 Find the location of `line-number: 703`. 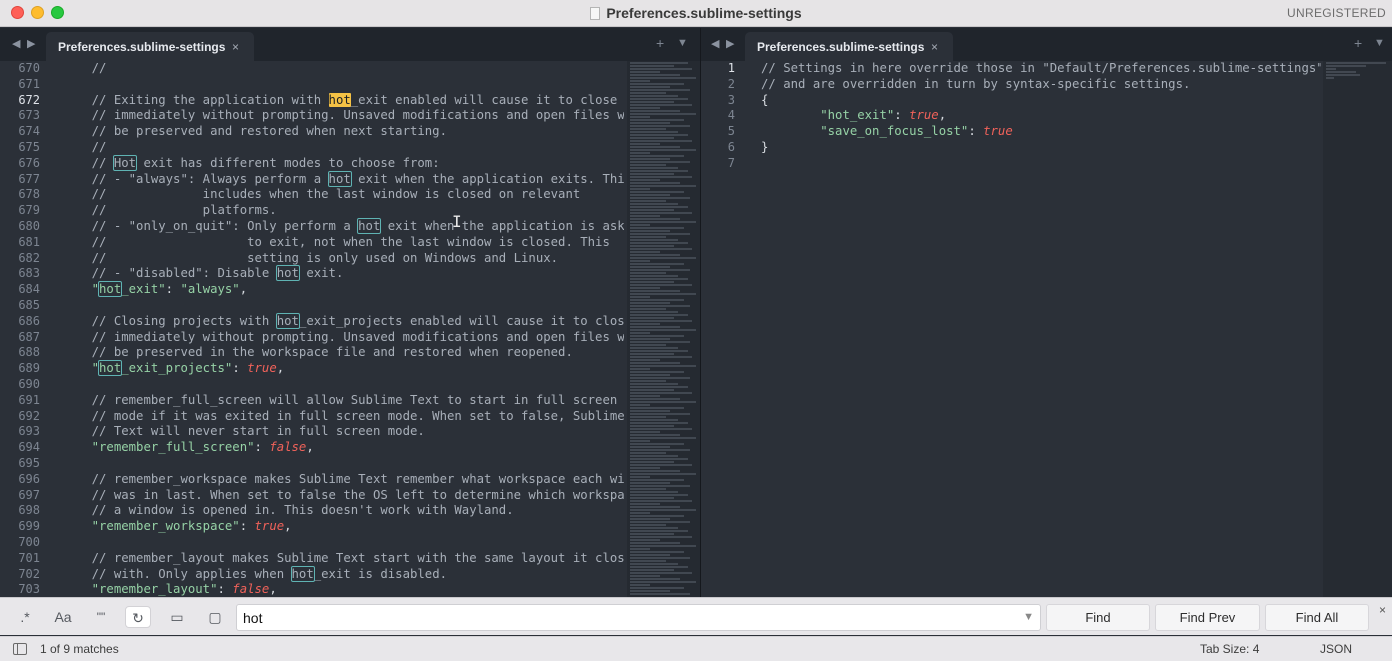

line-number: 703 is located at coordinates (29, 589).